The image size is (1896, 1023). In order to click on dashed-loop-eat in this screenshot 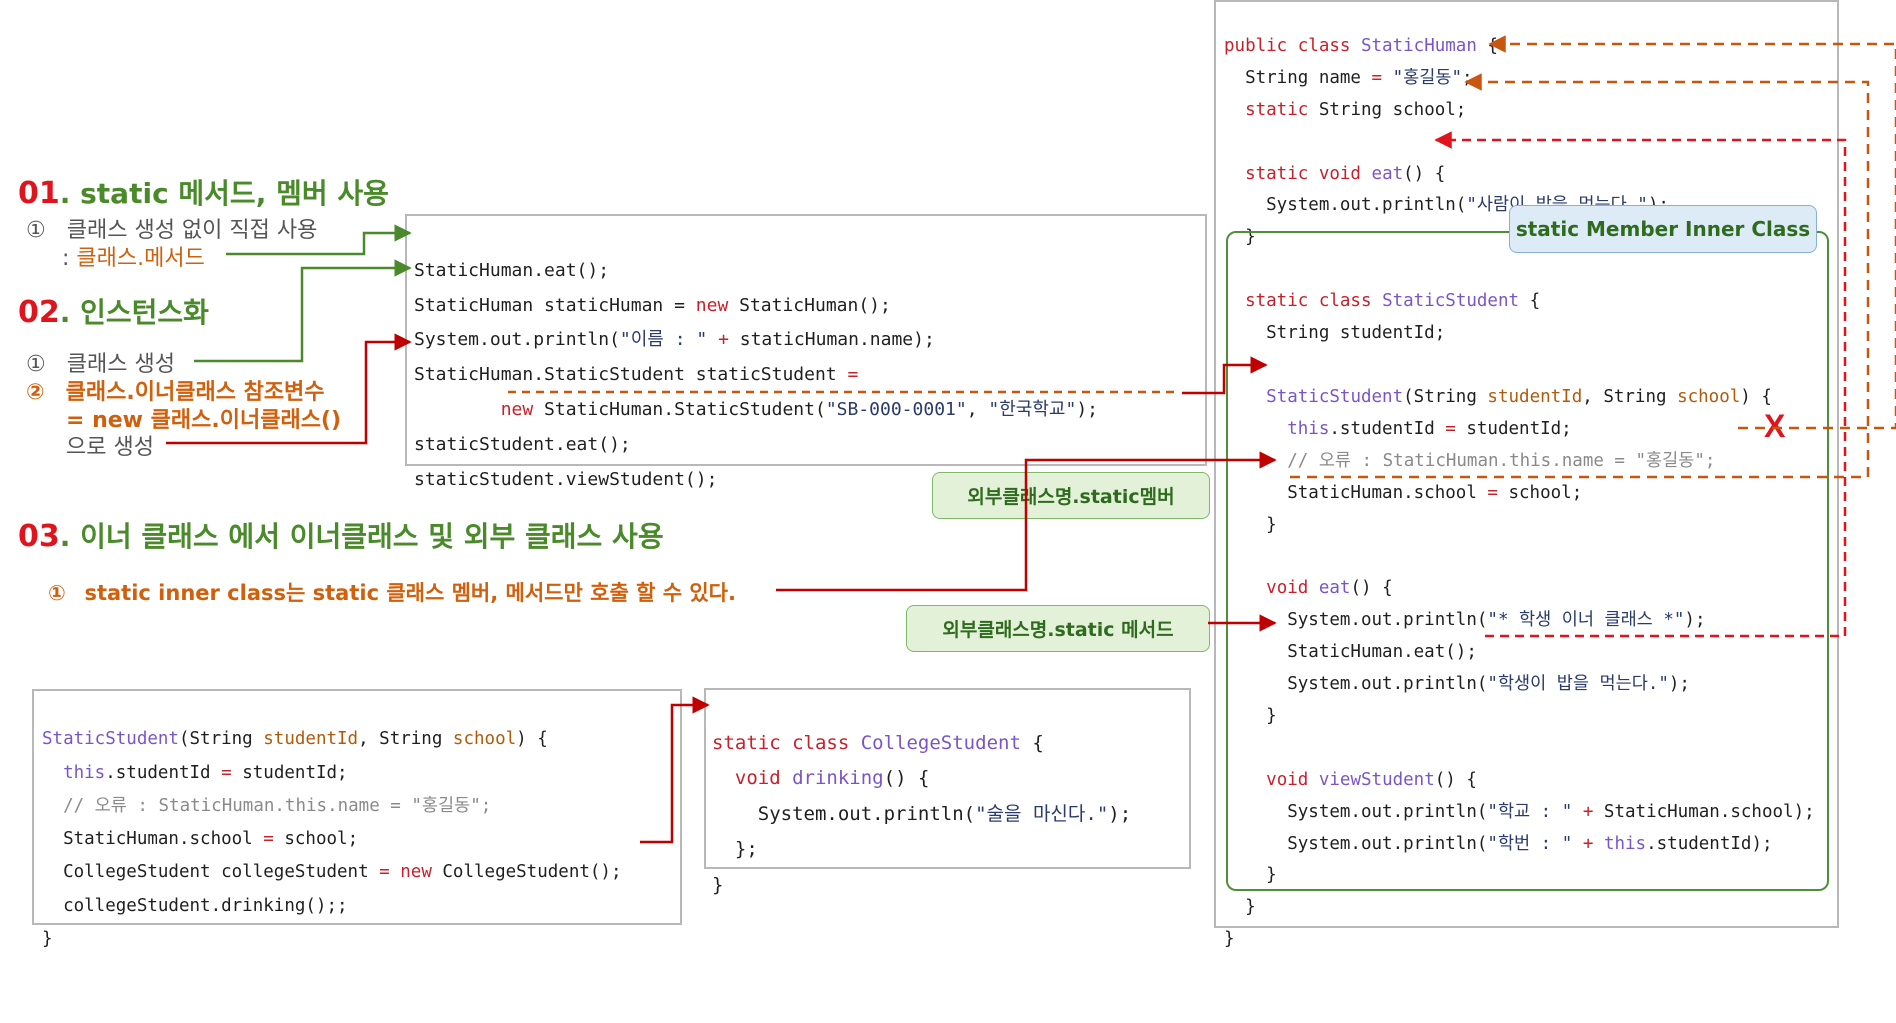, I will do `click(1640, 384)`.